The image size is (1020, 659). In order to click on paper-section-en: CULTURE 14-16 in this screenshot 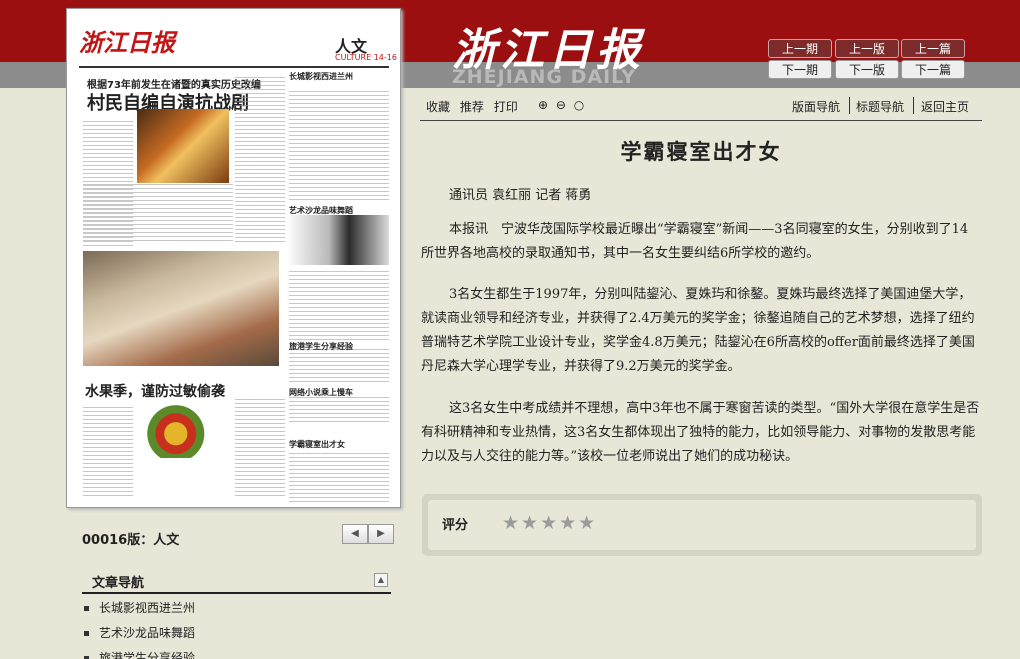, I will do `click(366, 57)`.